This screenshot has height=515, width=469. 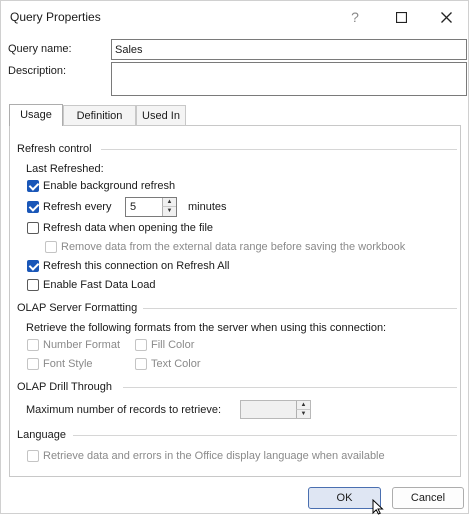 I want to click on refresh-control-divider, so click(x=279, y=149).